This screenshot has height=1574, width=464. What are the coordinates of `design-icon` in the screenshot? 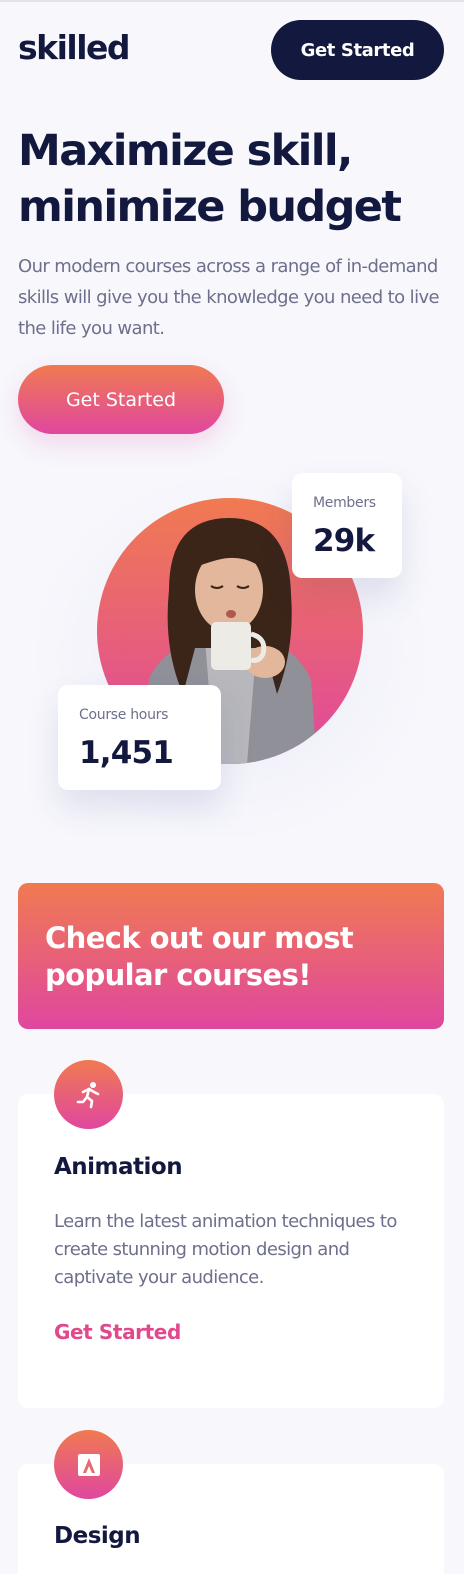 It's located at (88, 1464).